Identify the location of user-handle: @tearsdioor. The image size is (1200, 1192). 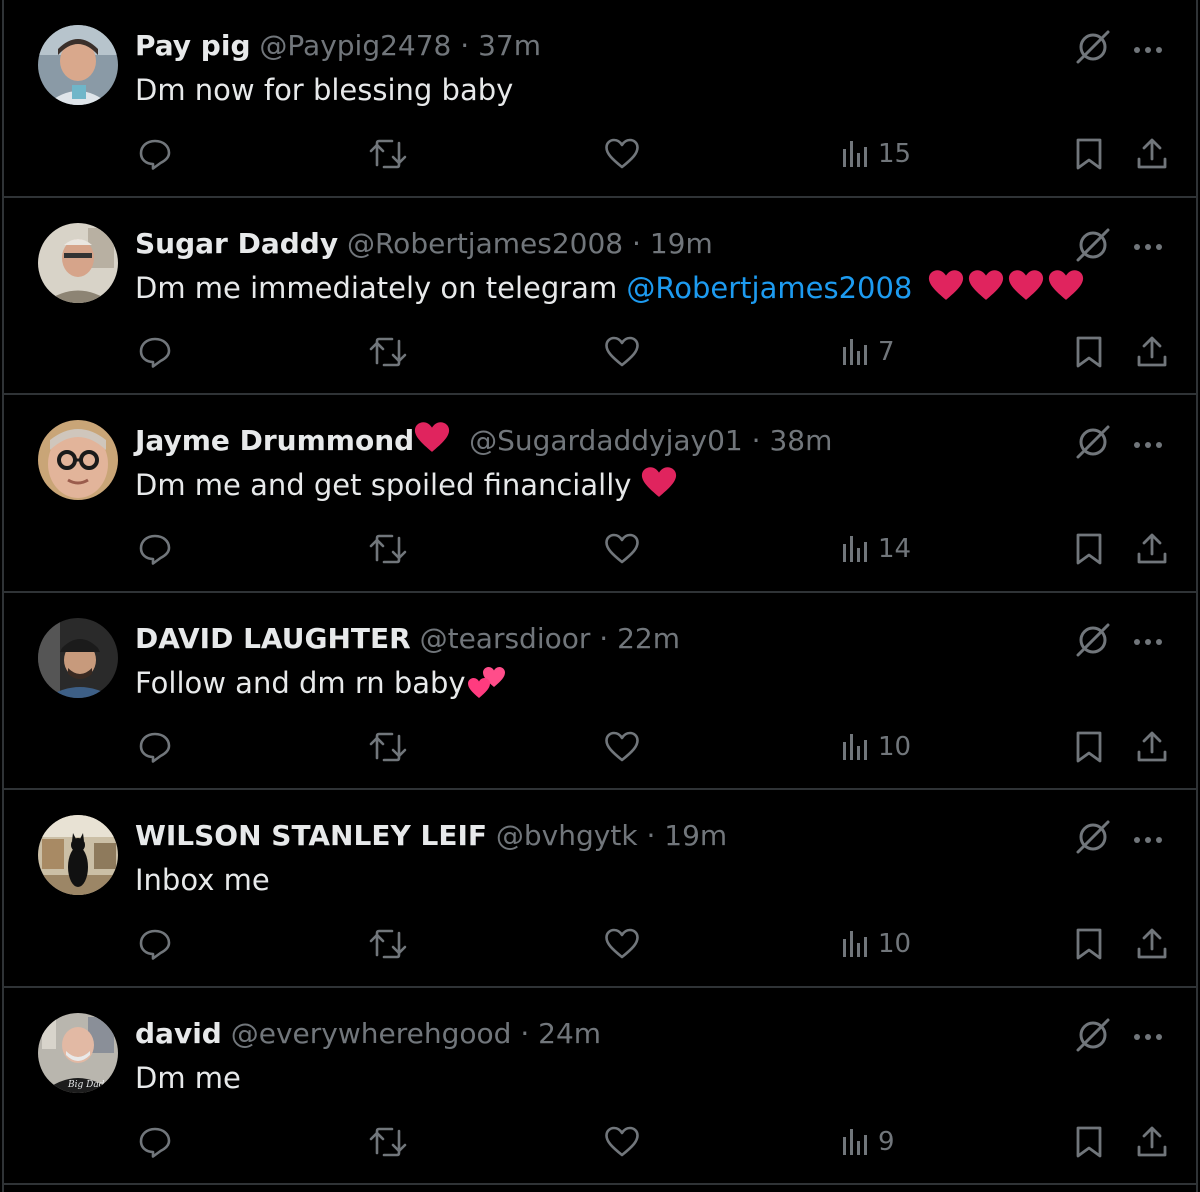
(505, 638).